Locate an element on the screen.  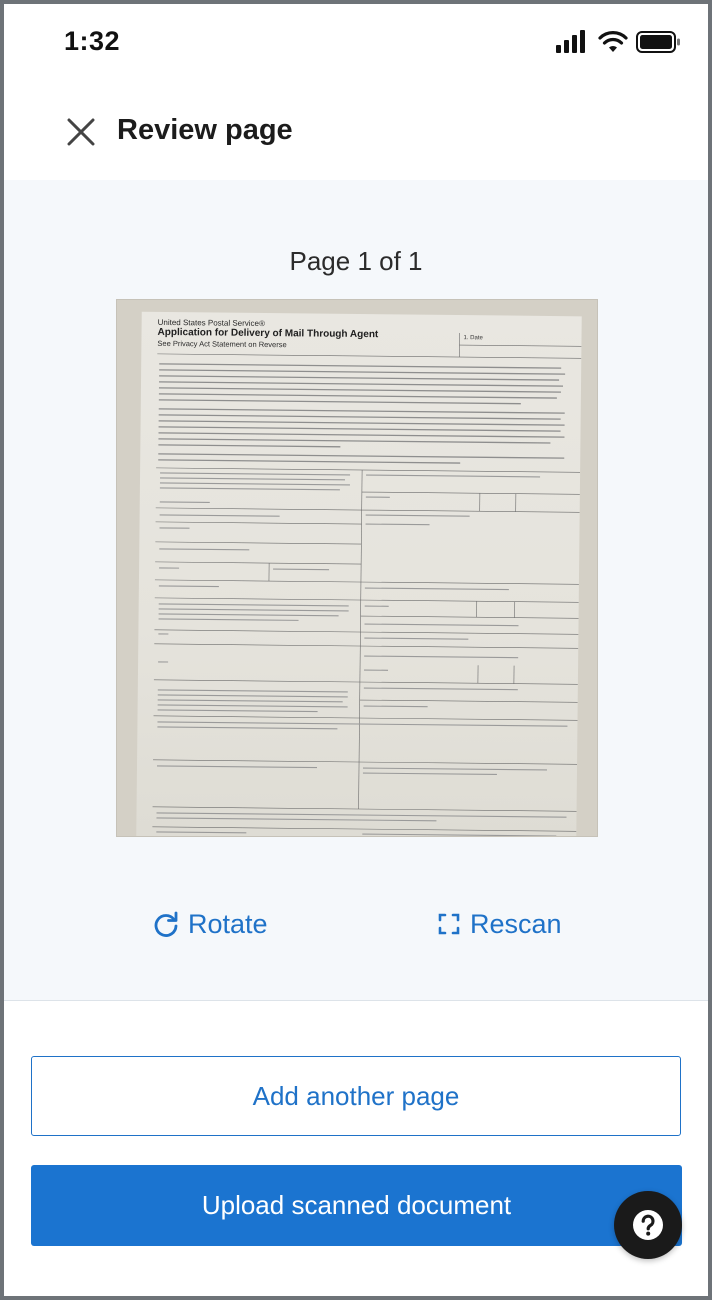
close-button is located at coordinates (80, 132).